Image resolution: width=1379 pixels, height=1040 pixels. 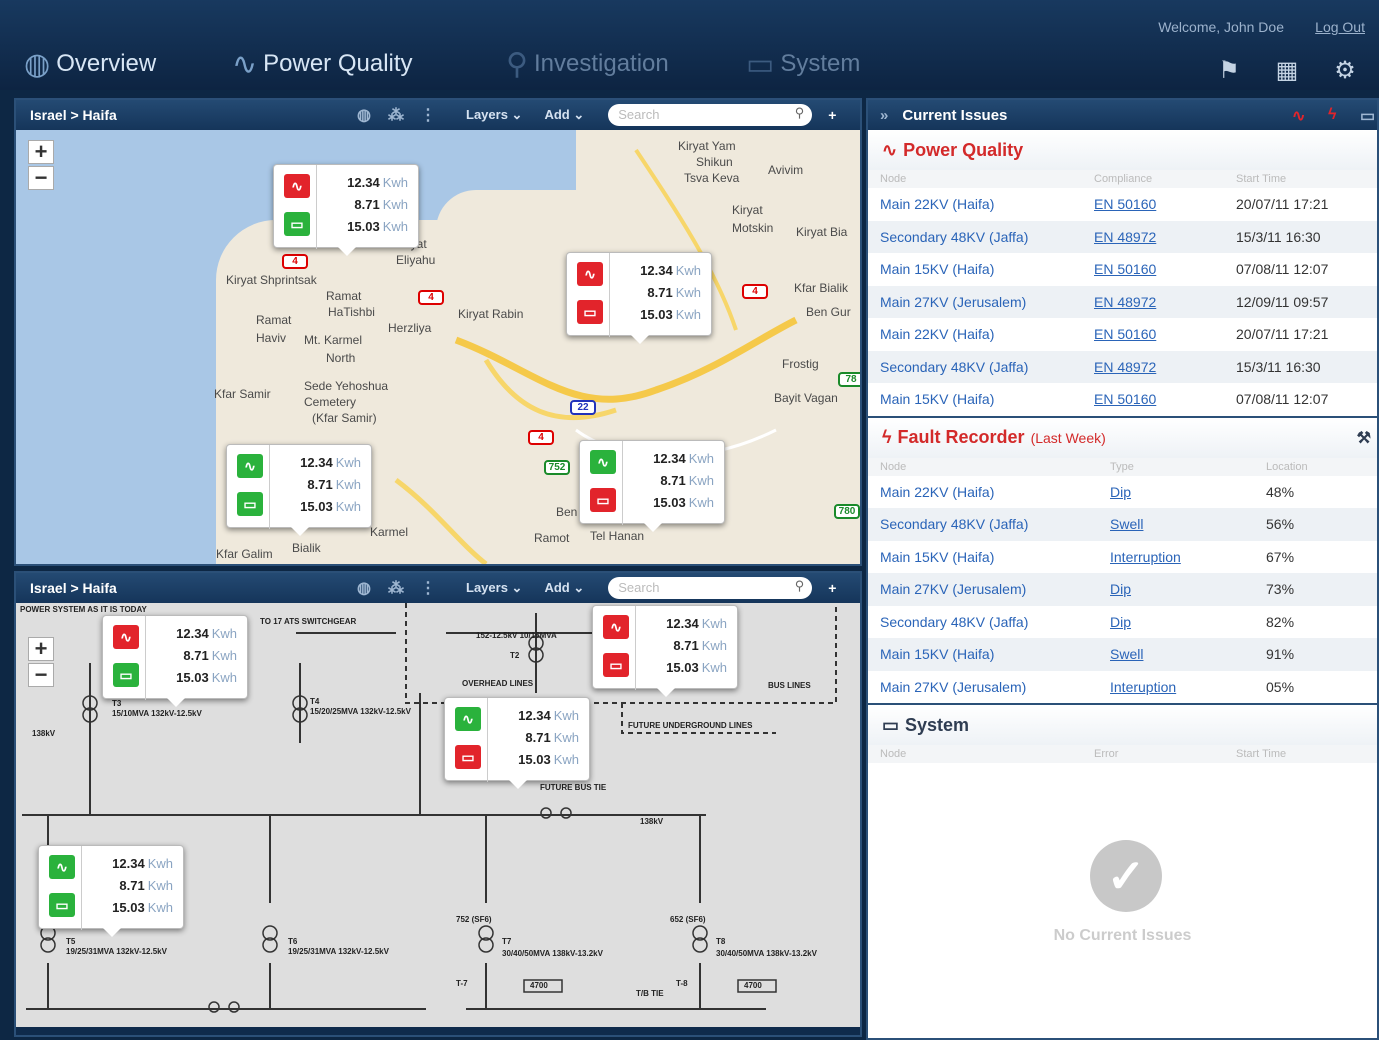 I want to click on table-row: Main 15KV (Haifa) Interruption 67%, so click(x=1122, y=557).